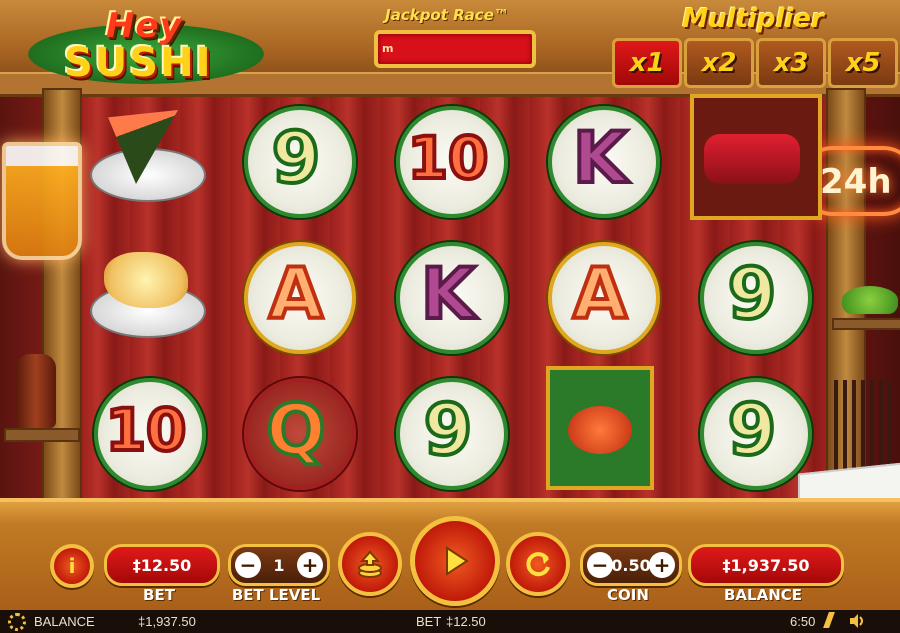 Image resolution: width=900 pixels, height=633 pixels. What do you see at coordinates (864, 427) in the screenshot?
I see `chopsticks-icon` at bounding box center [864, 427].